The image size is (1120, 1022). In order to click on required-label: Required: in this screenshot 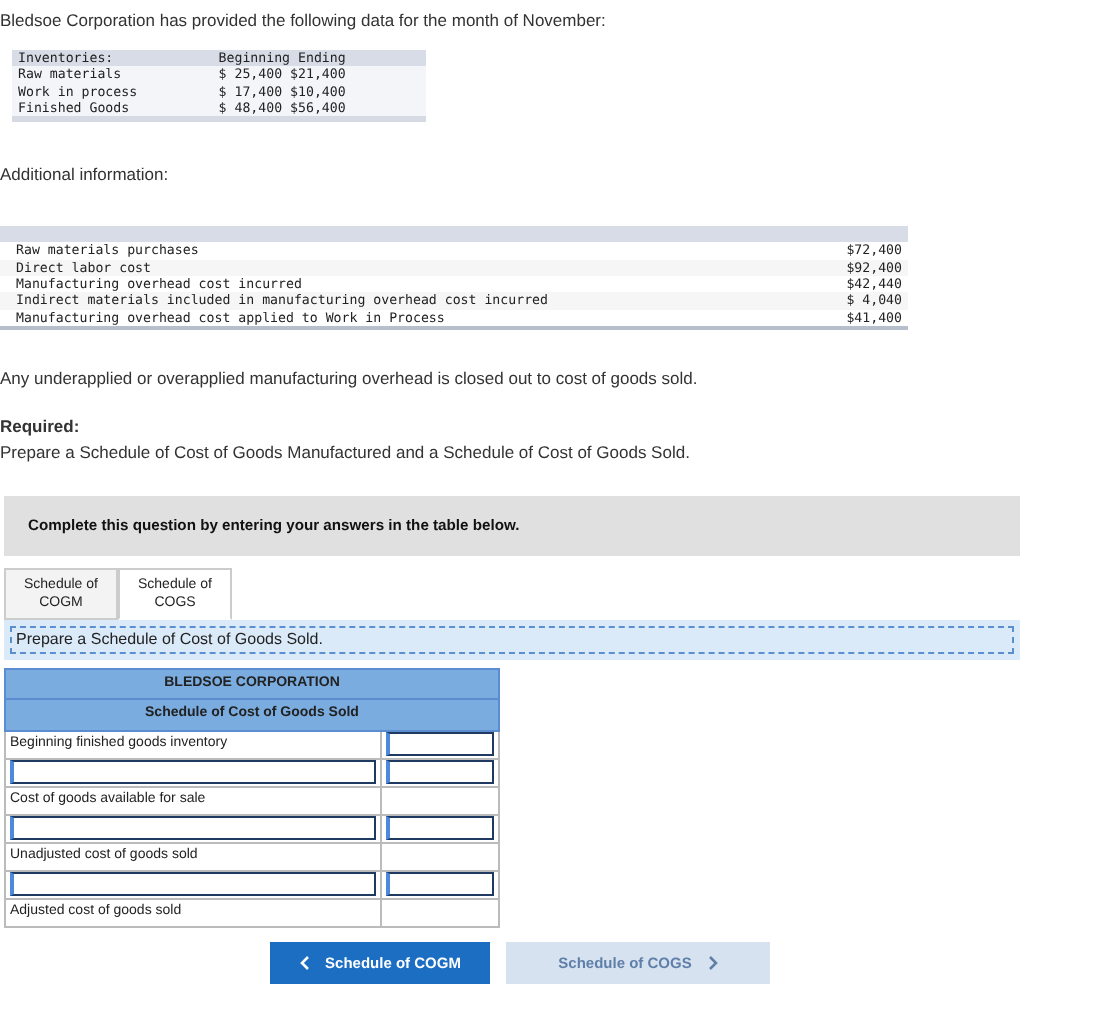, I will do `click(40, 425)`.